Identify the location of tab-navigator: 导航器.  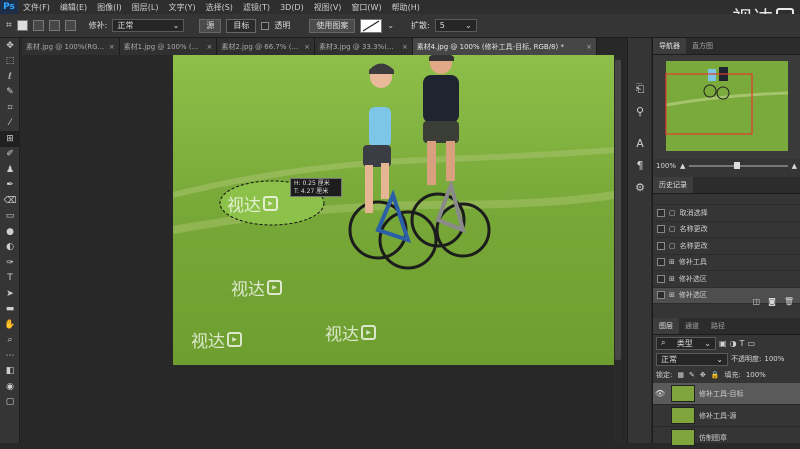
(669, 46).